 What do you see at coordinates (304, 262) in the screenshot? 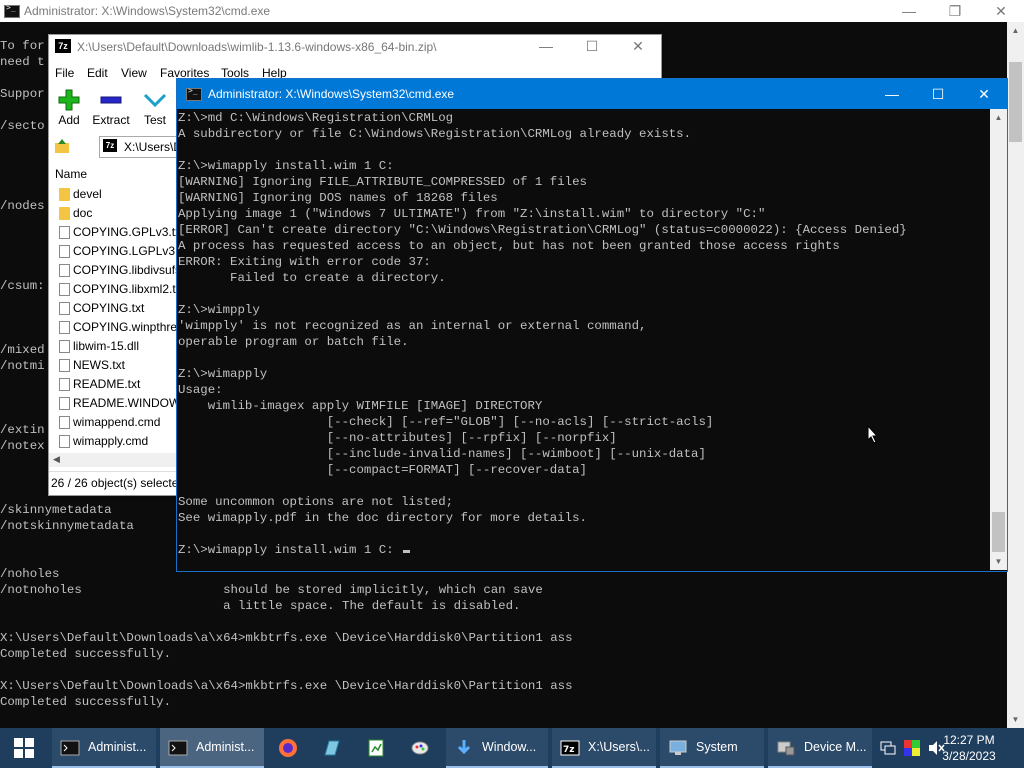
I see `console-line: ERROR: Exiting with error code 37:` at bounding box center [304, 262].